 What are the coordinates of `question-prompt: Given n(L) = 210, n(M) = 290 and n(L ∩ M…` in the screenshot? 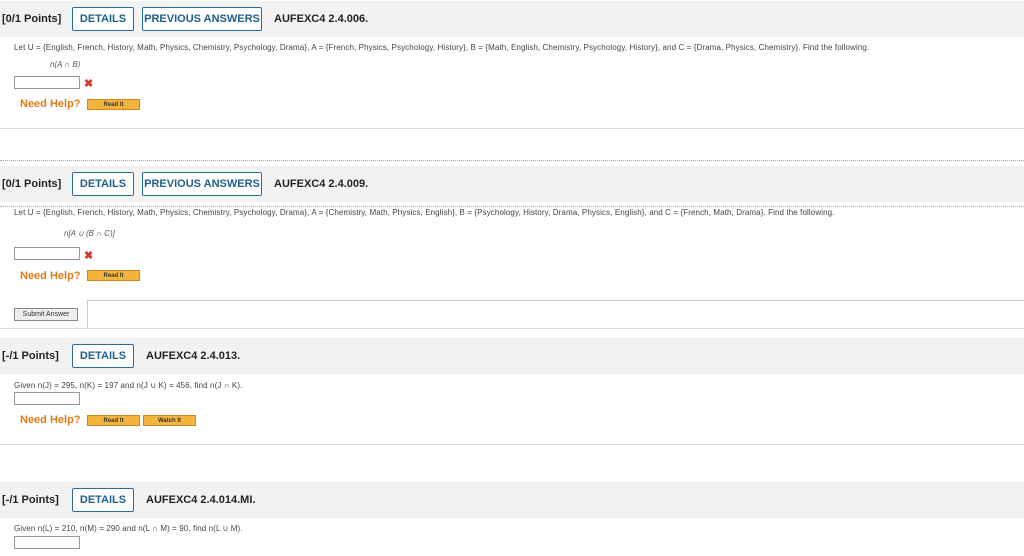 It's located at (128, 528).